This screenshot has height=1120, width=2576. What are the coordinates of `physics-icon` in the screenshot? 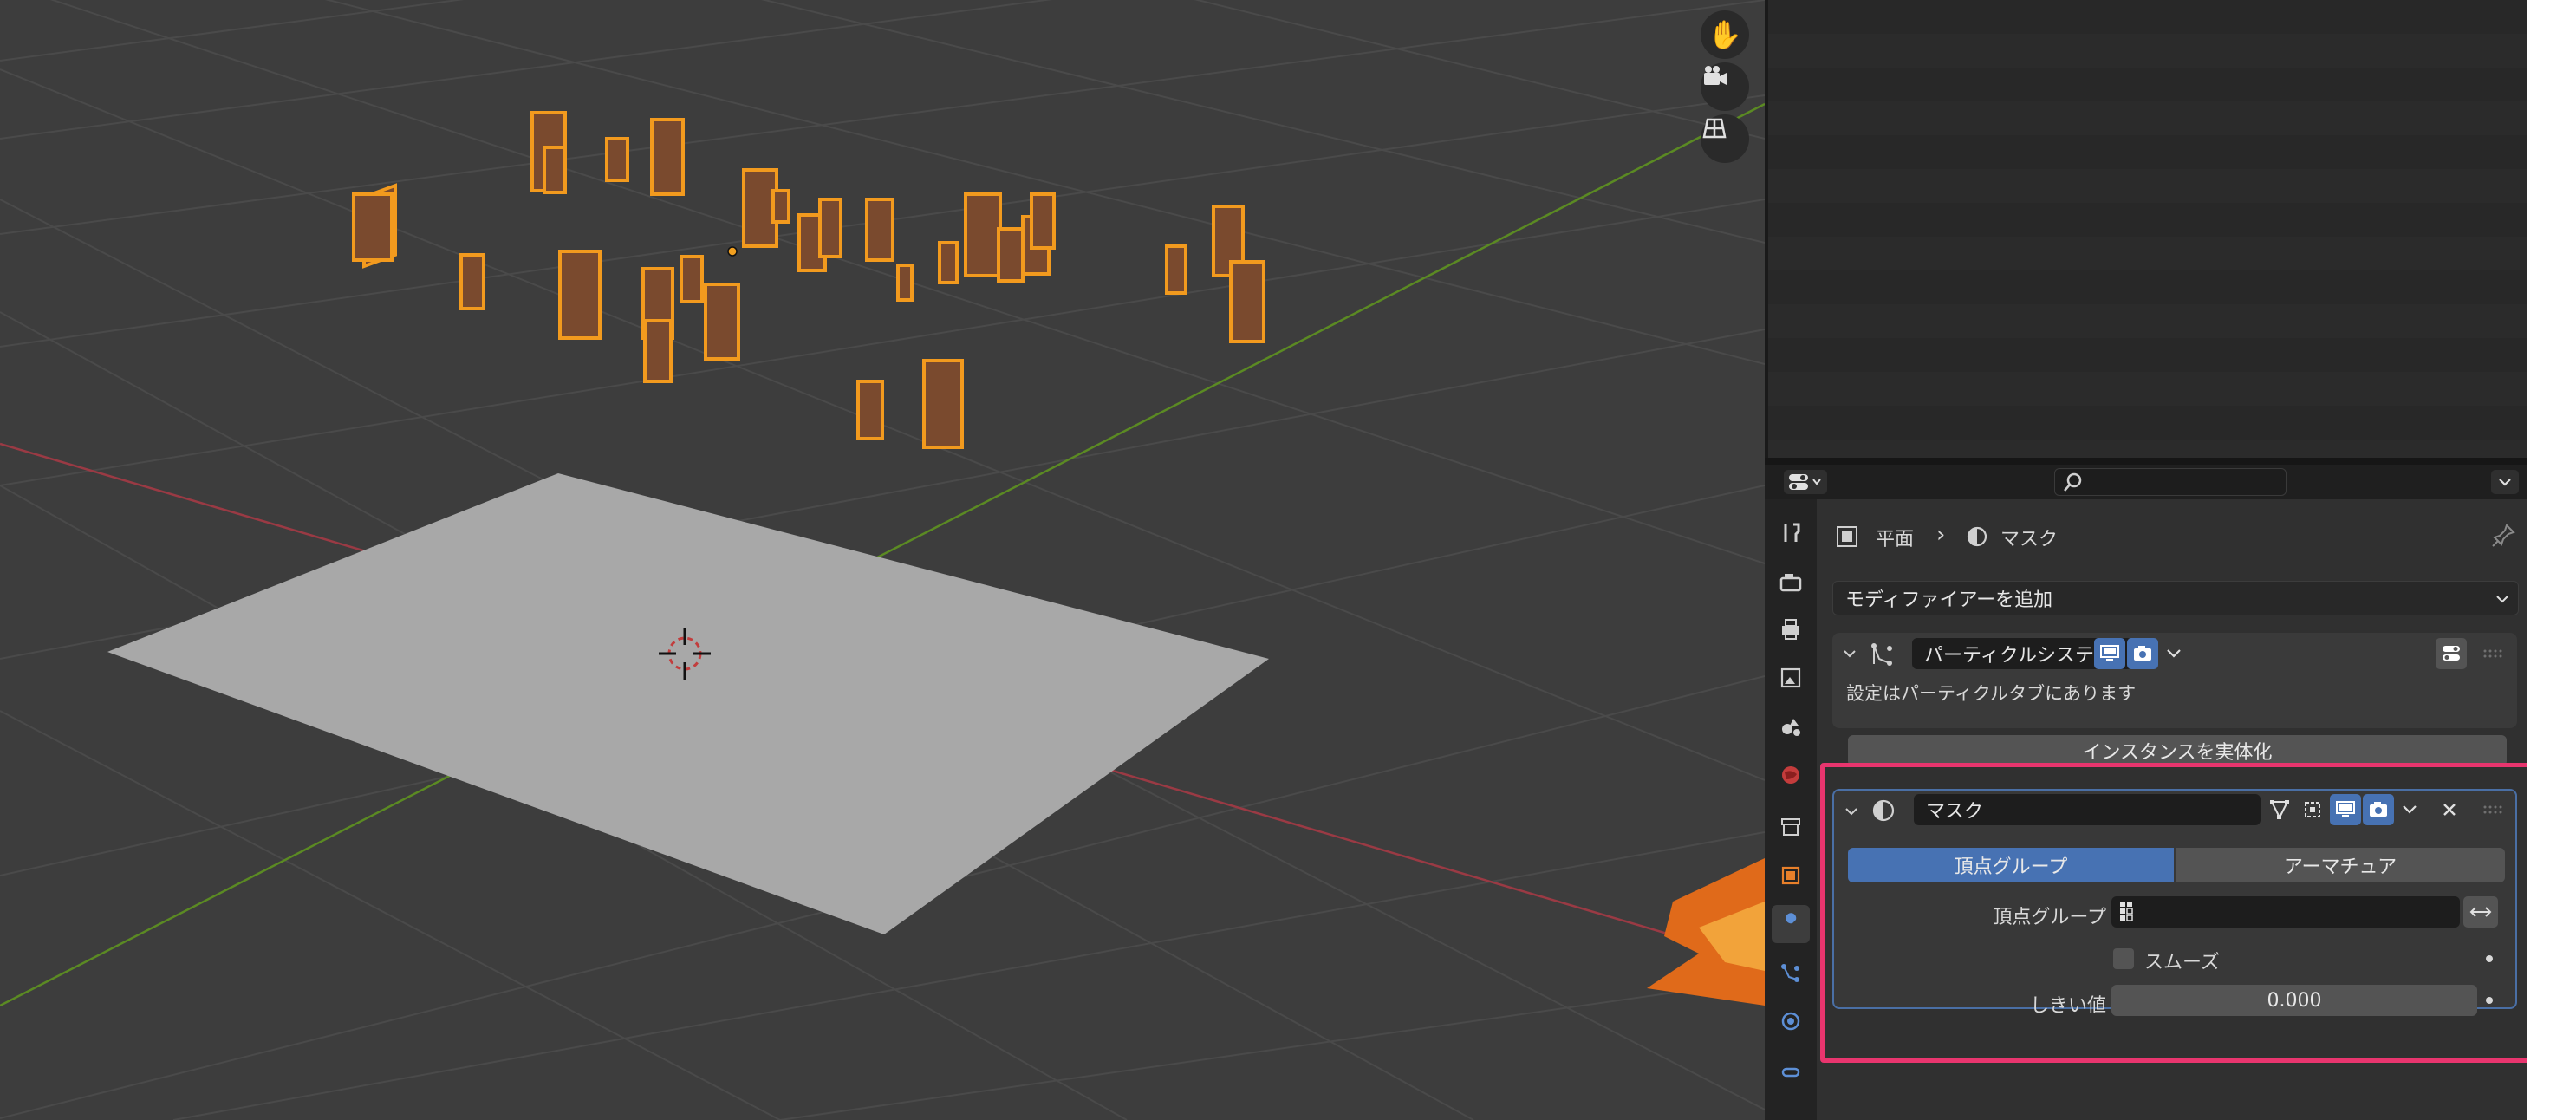 It's located at (1790, 1021).